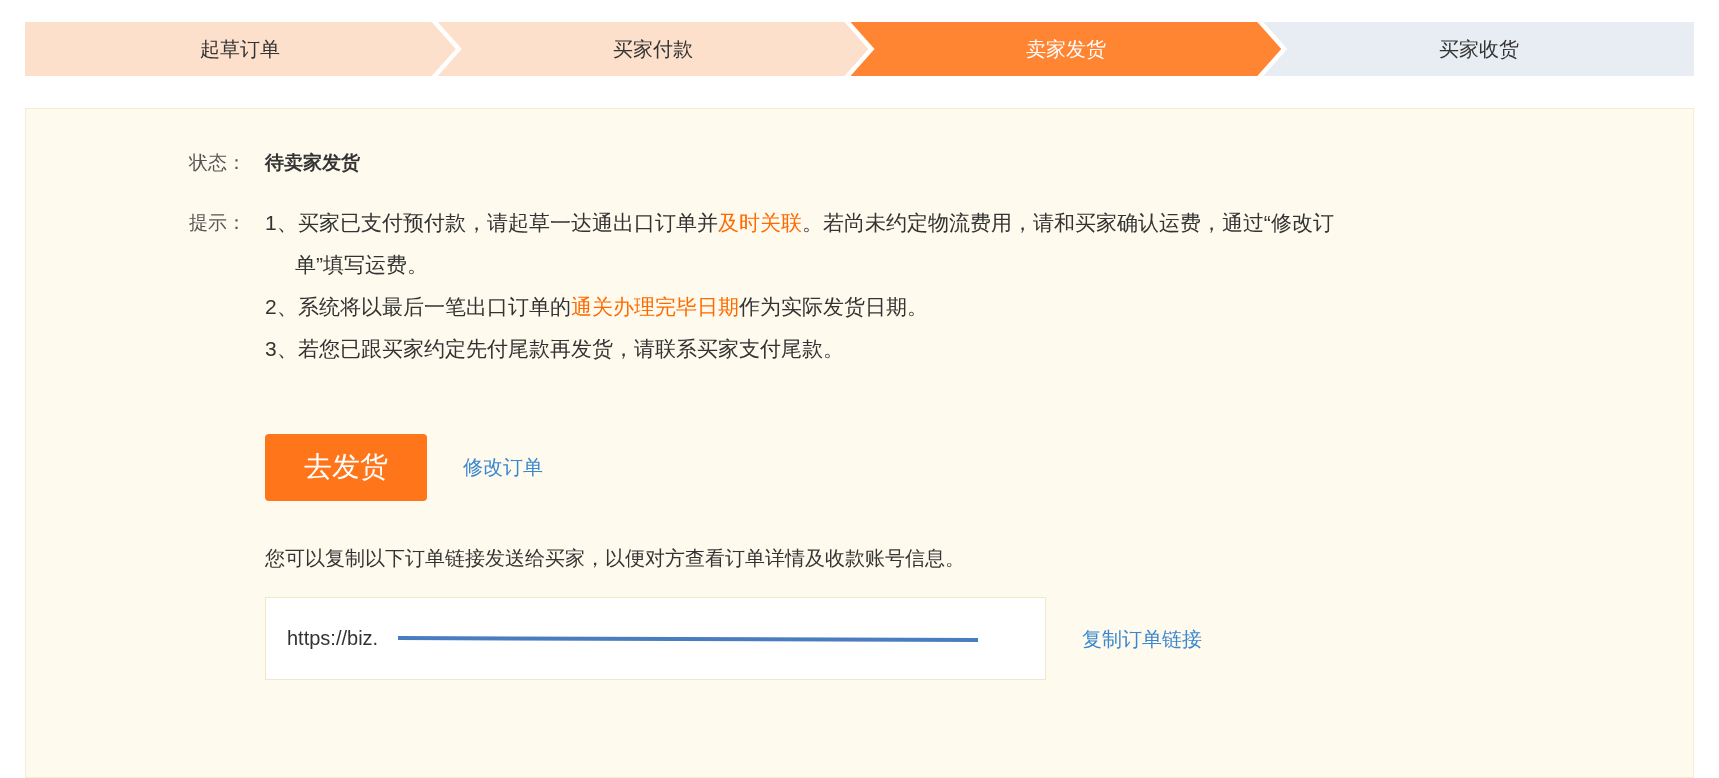  Describe the element at coordinates (333, 638) in the screenshot. I see `order-link-text: https://biz.` at that location.